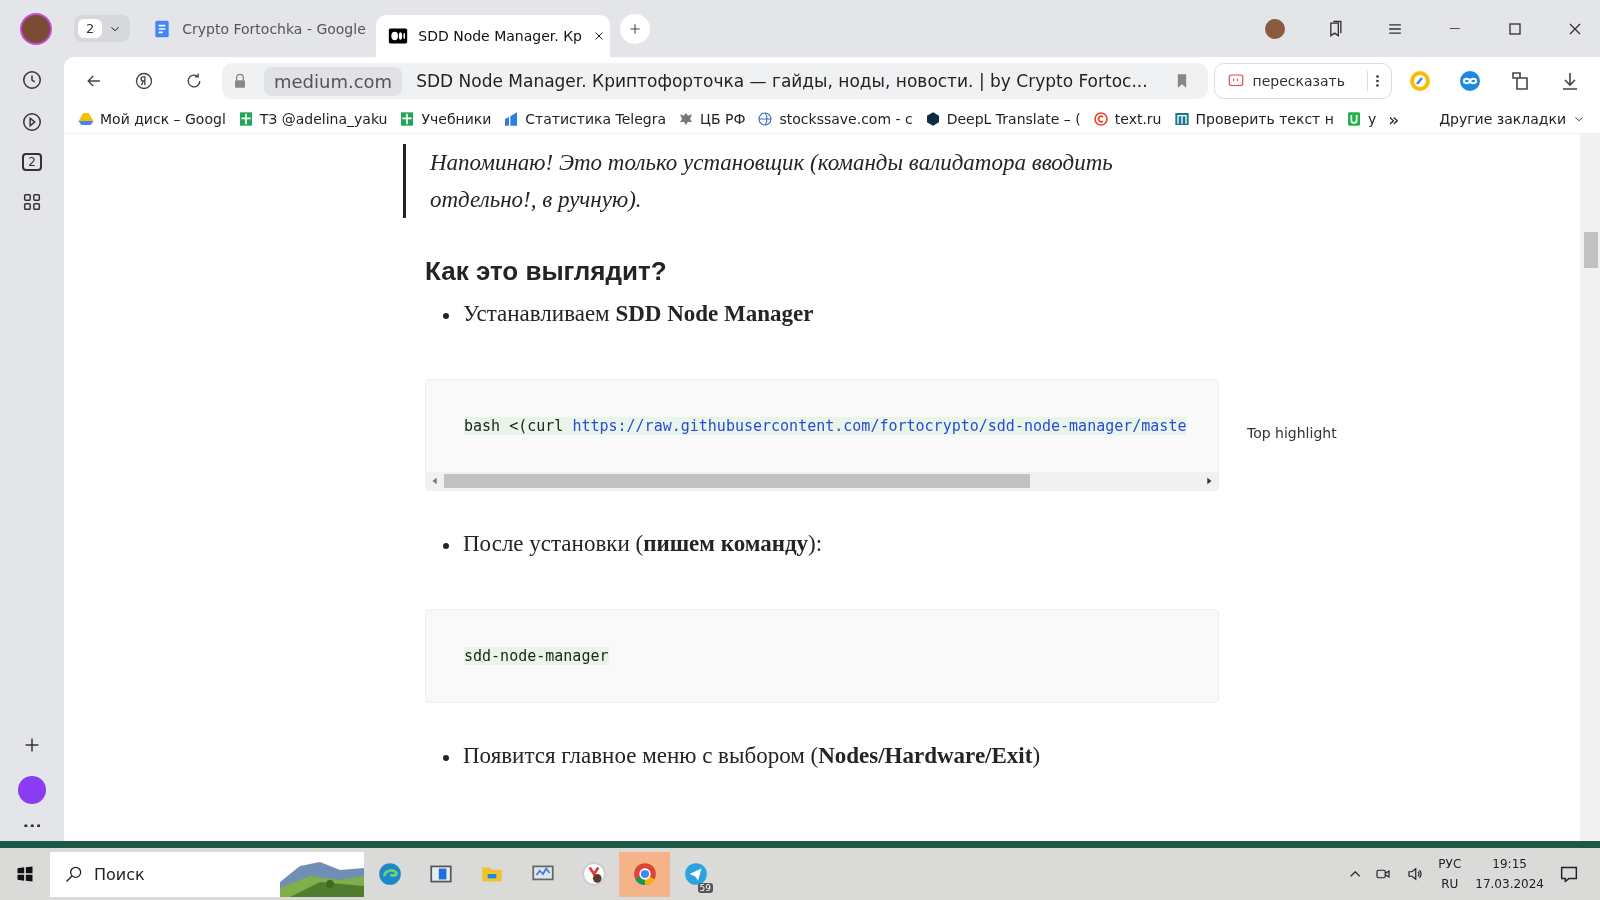 Image resolution: width=1600 pixels, height=900 pixels. Describe the element at coordinates (1394, 119) in the screenshot. I see `more-bookmarks-button: »` at that location.